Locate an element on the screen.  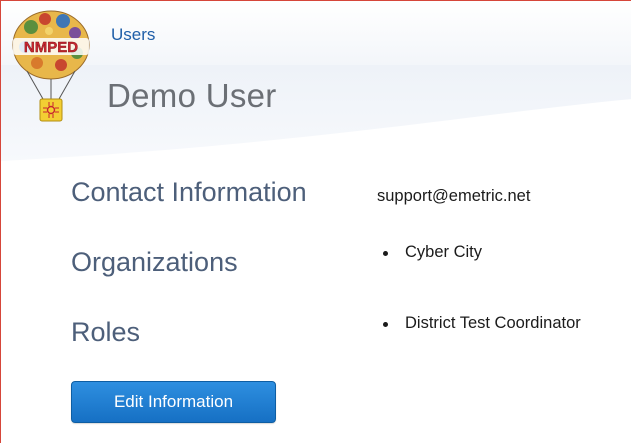
logo-text: NMPED is located at coordinates (51, 47).